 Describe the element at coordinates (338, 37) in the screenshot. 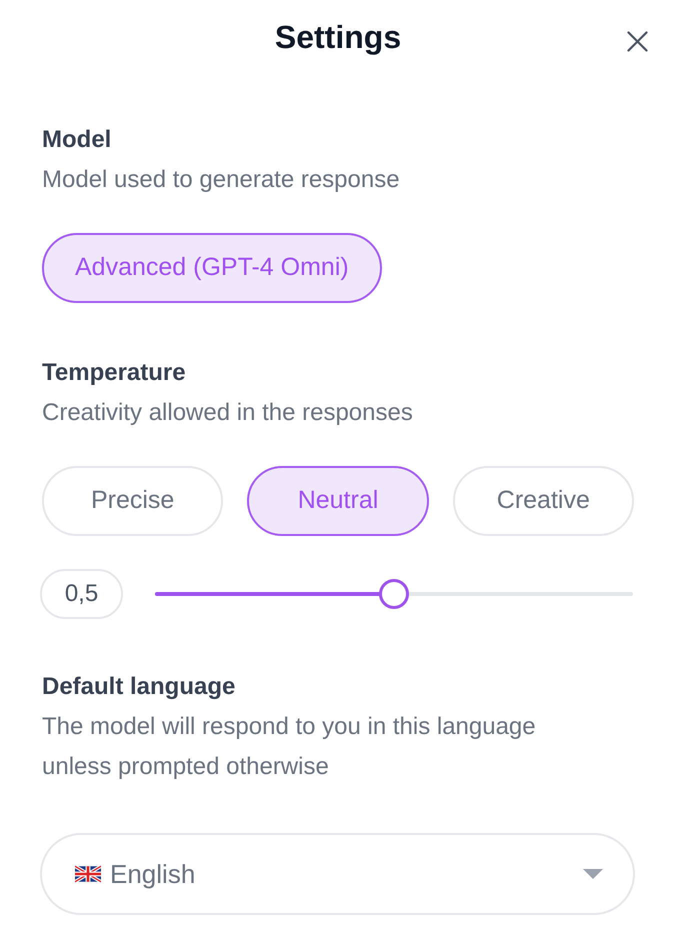

I see `window-title: Settings` at that location.